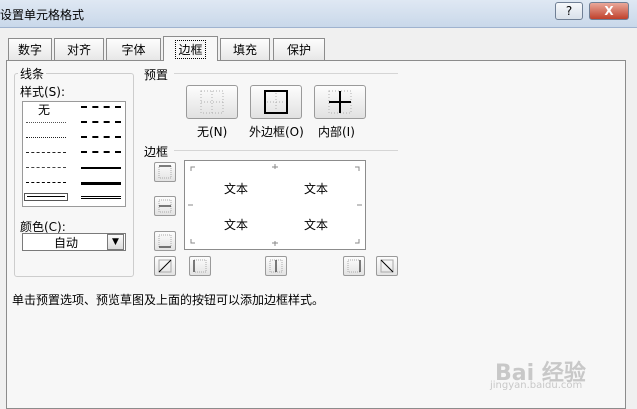 Image resolution: width=637 pixels, height=409 pixels. I want to click on border-diagonal-down-button, so click(387, 266).